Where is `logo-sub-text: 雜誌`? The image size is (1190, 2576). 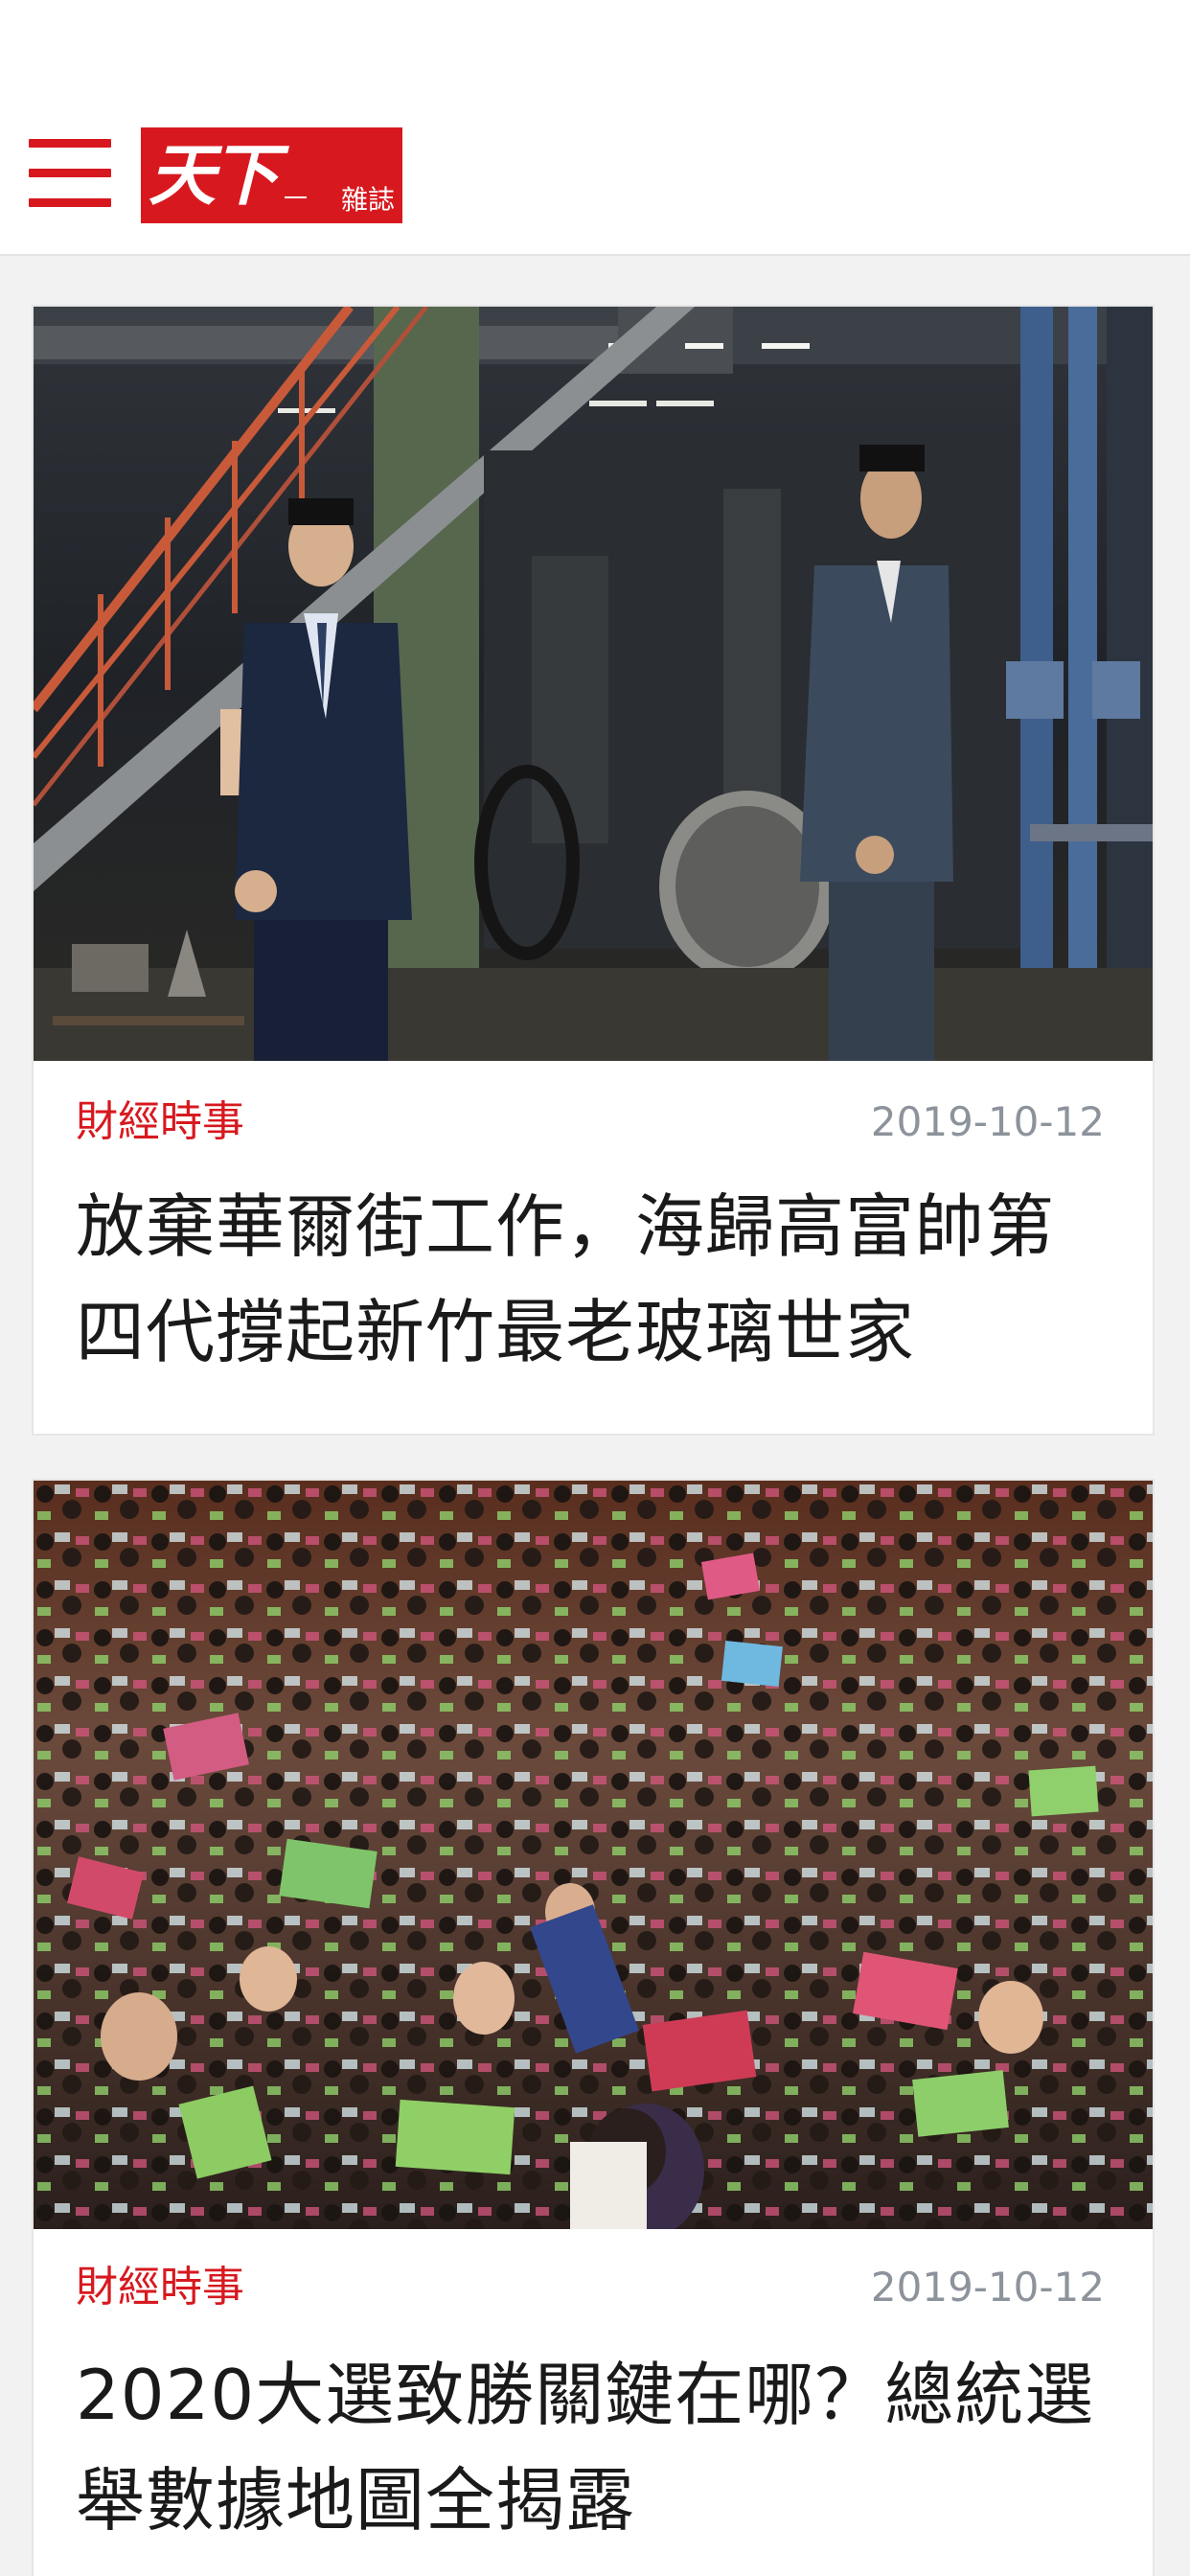
logo-sub-text: 雜誌 is located at coordinates (367, 200).